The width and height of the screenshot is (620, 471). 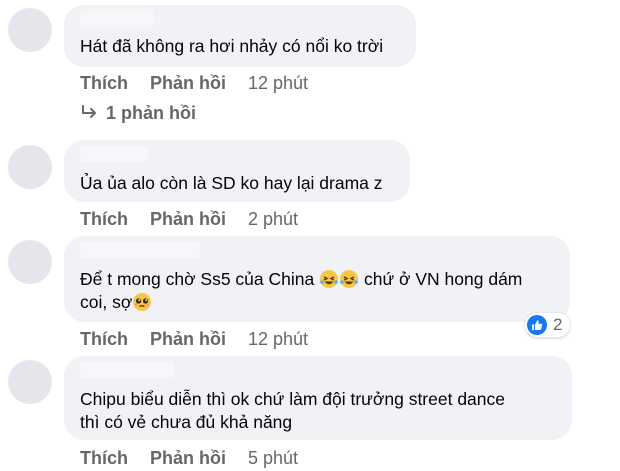 I want to click on comment-timestamp: 2 phút, so click(x=273, y=219).